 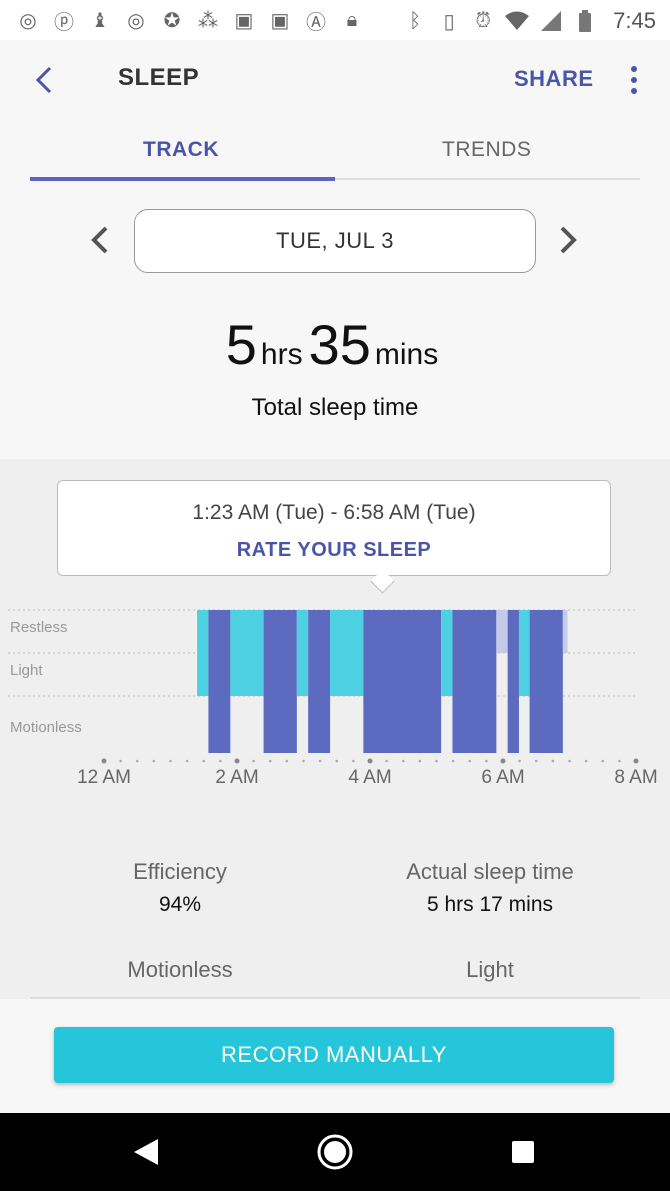 I want to click on back-button, so click(x=46, y=80).